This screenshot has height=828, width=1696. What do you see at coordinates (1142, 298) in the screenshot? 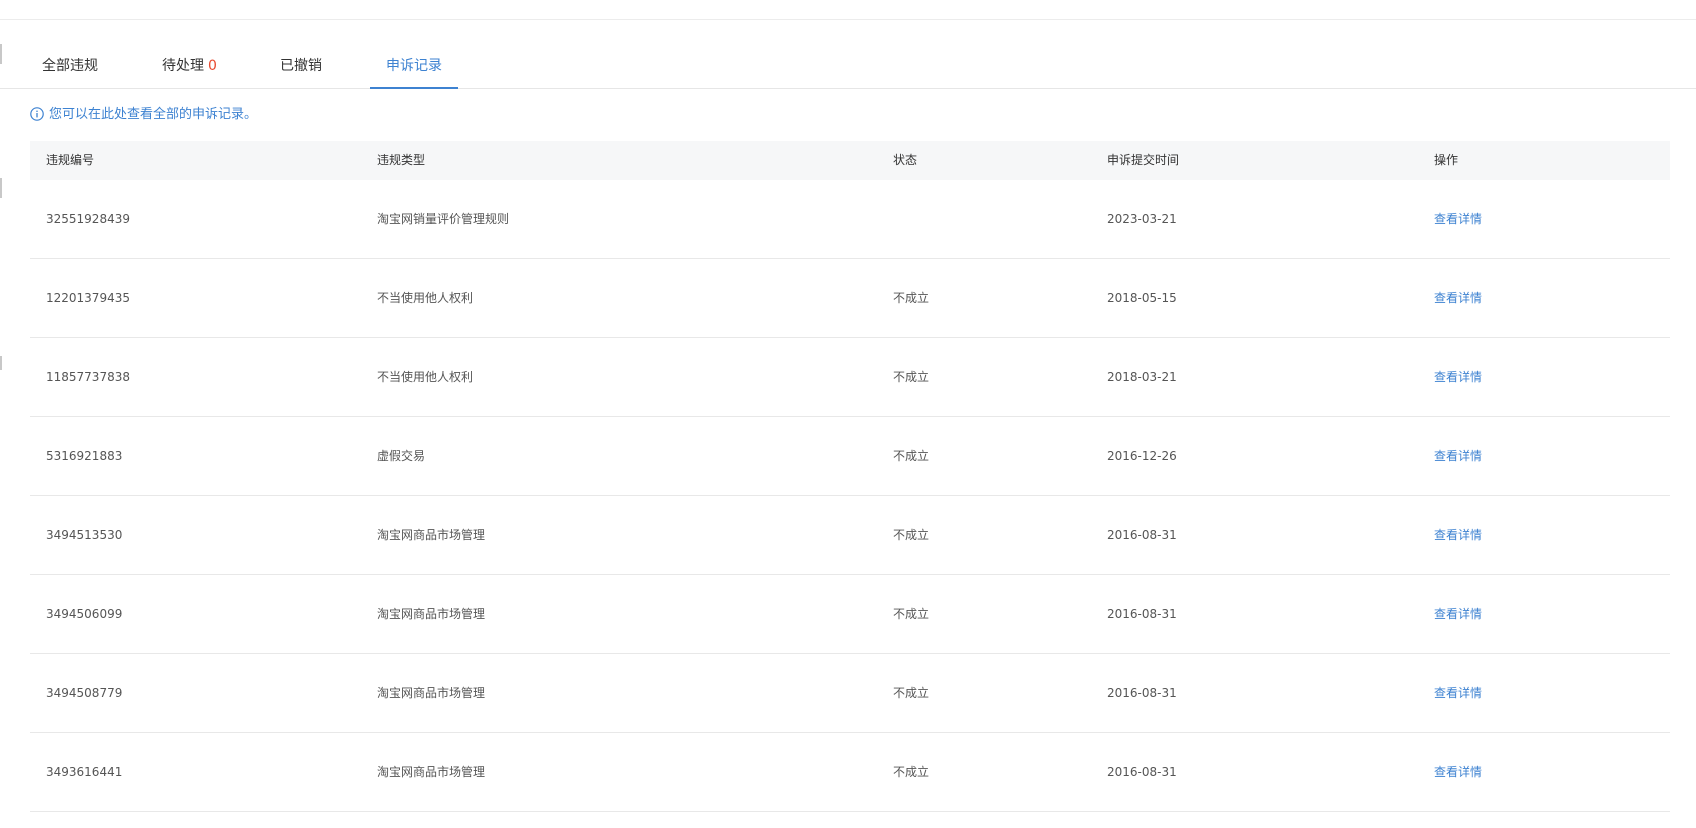
I see `cell-submit-date: 2018-05-15` at bounding box center [1142, 298].